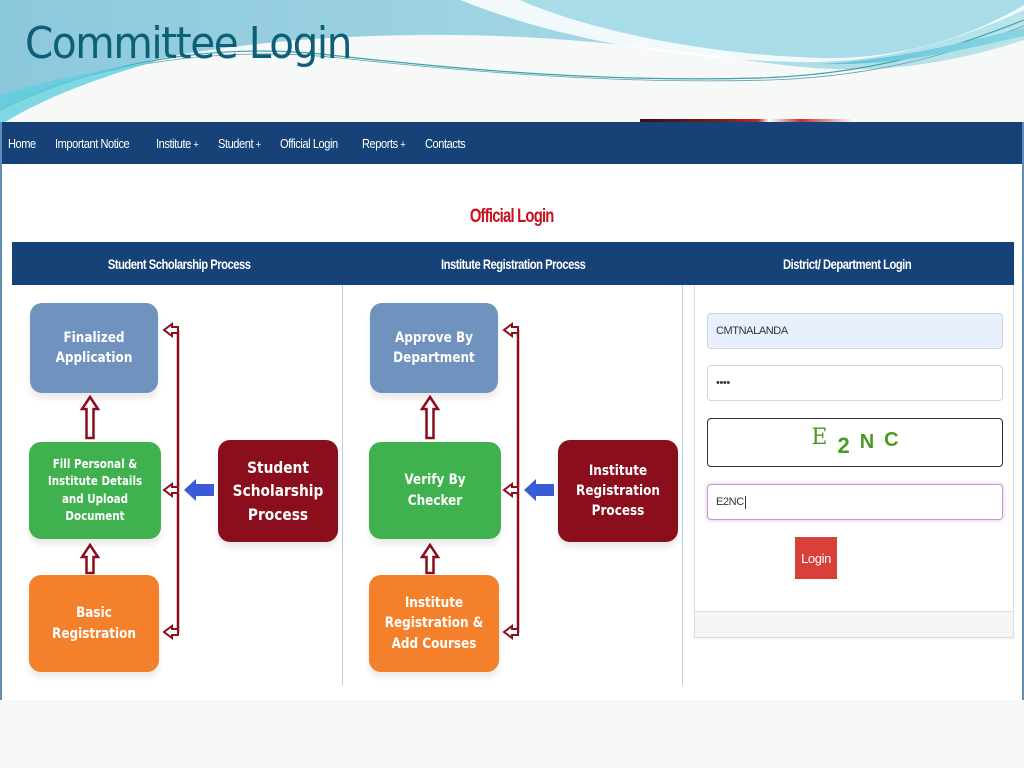 Image resolution: width=1024 pixels, height=768 pixels. What do you see at coordinates (94, 623) in the screenshot?
I see `step-basic-registration: Basic Registration` at bounding box center [94, 623].